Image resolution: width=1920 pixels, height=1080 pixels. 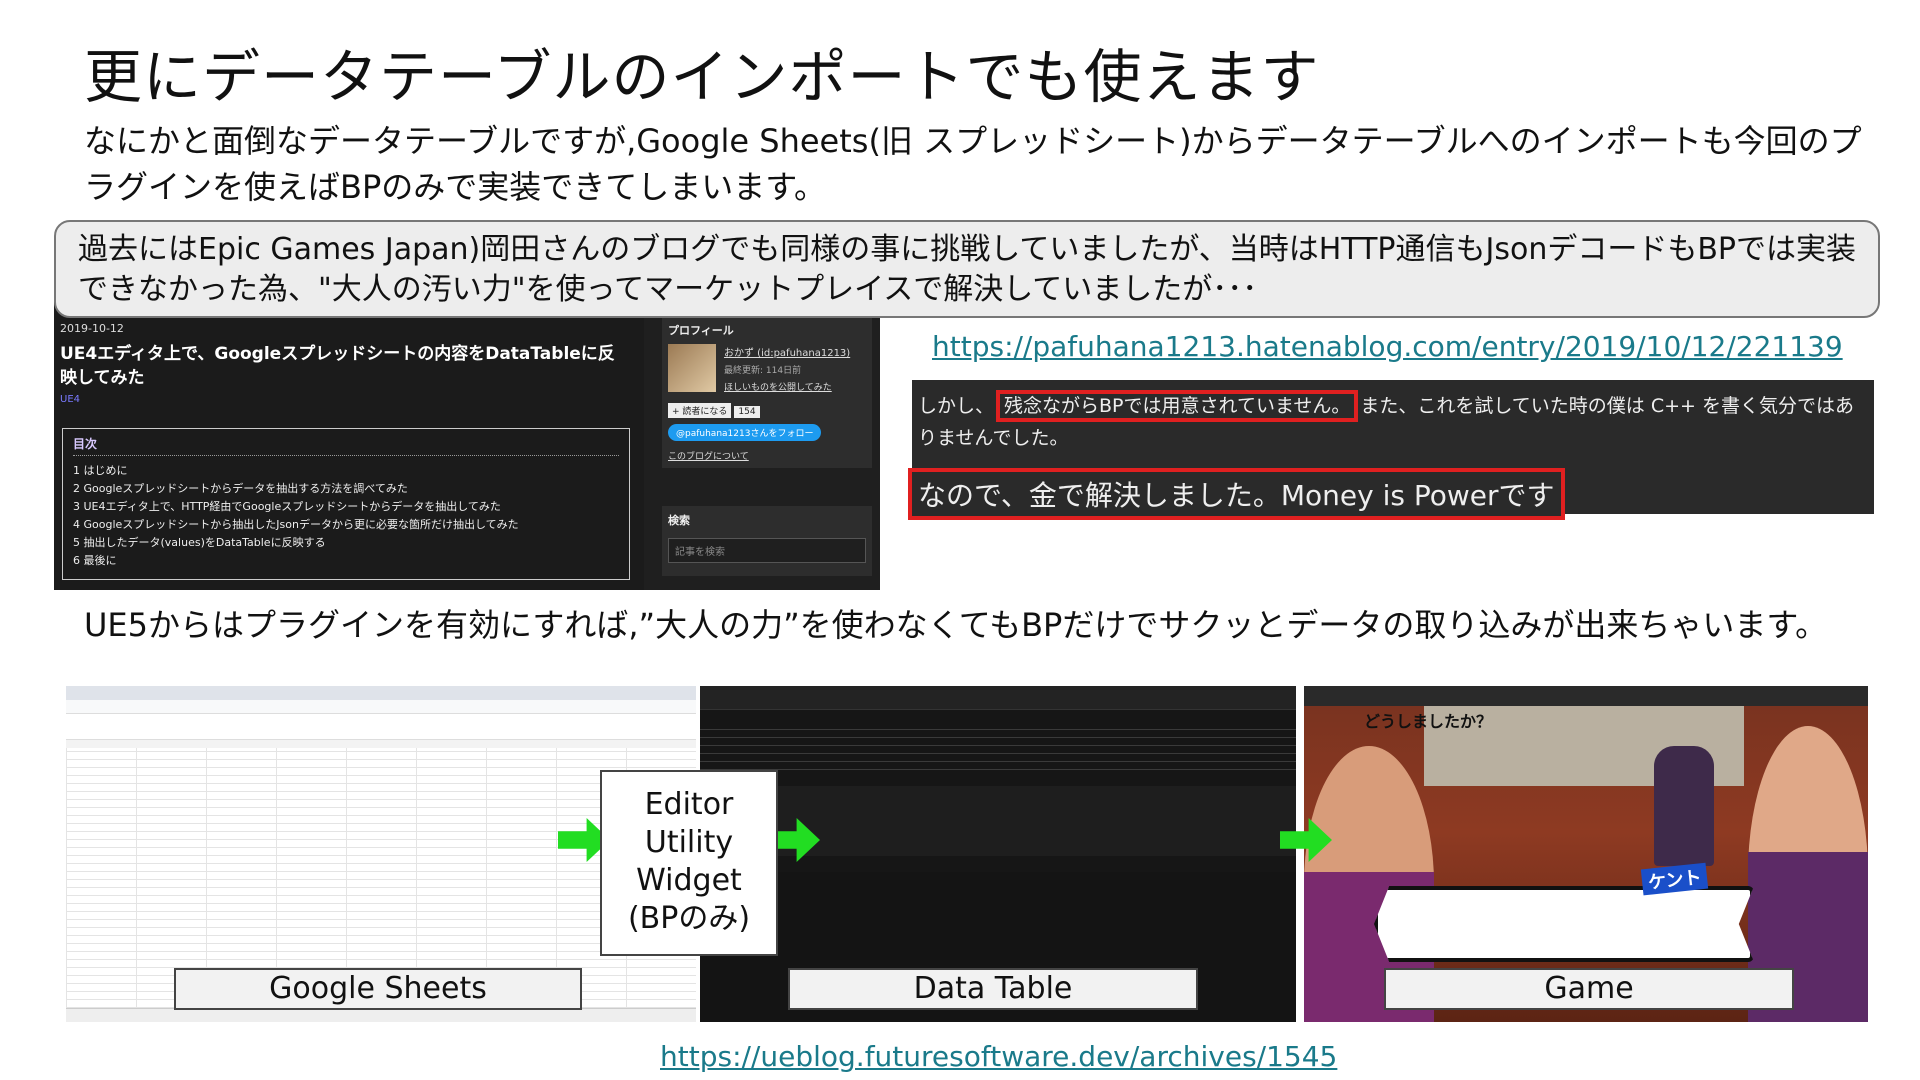 What do you see at coordinates (700, 410) in the screenshot?
I see `subscribe-button: + 読者になる` at bounding box center [700, 410].